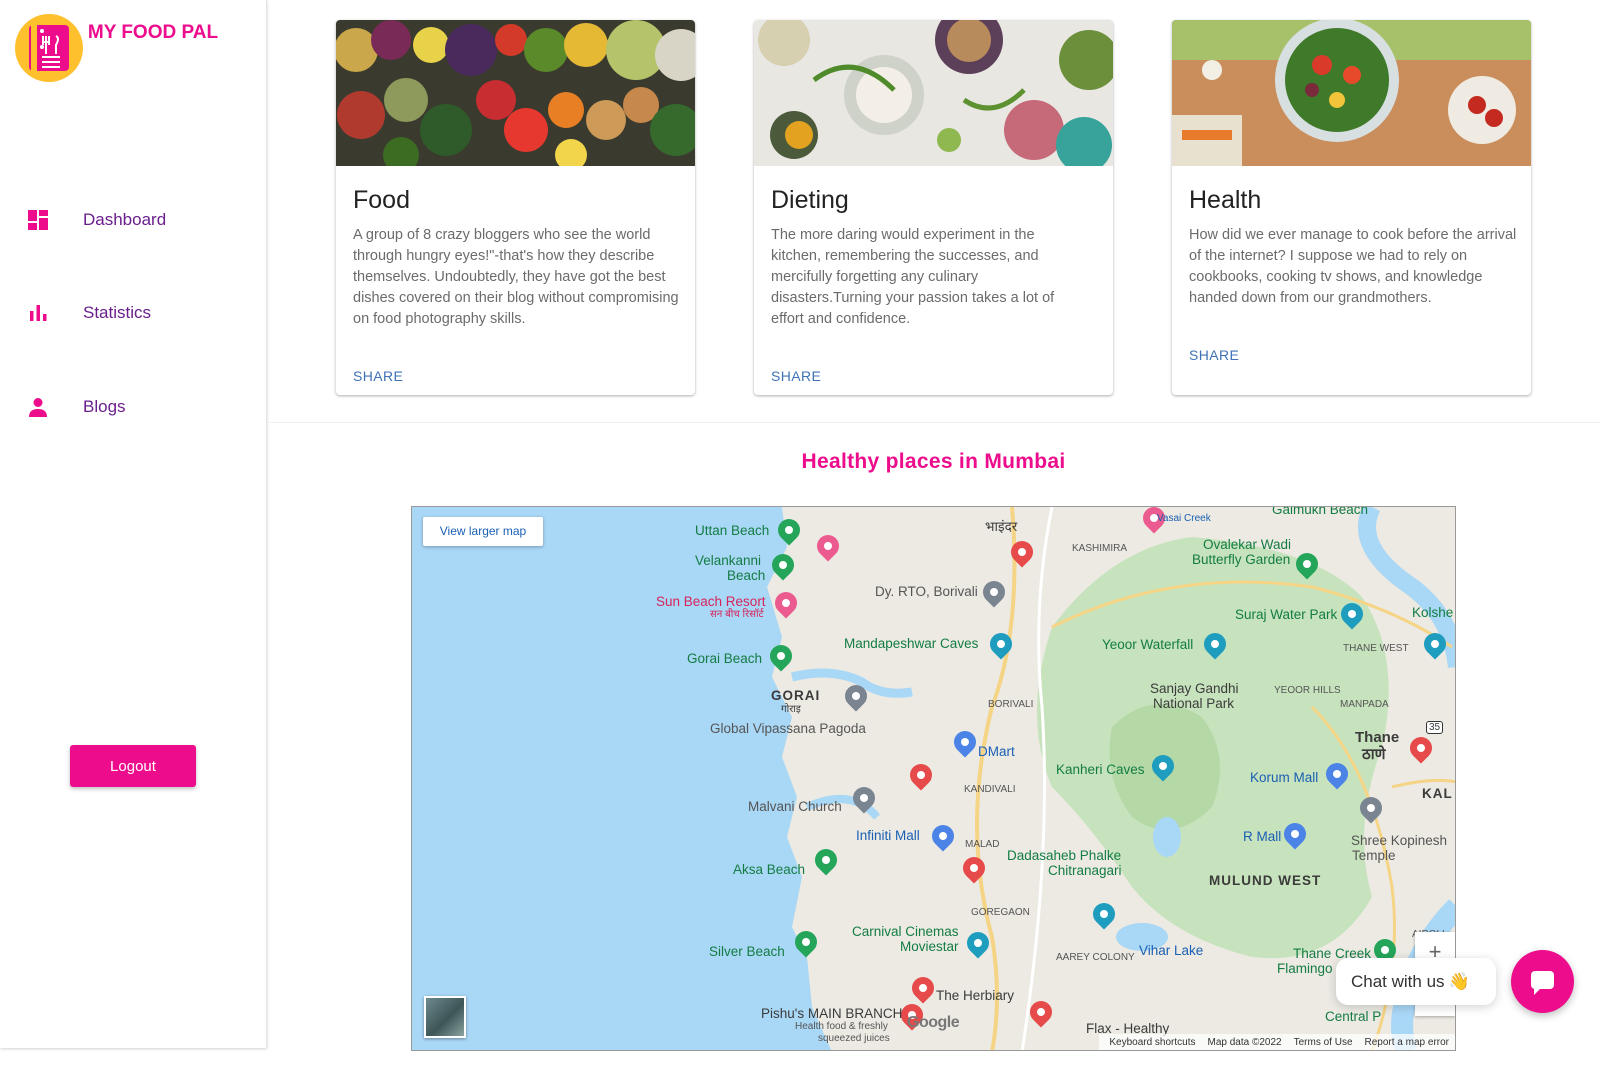  Describe the element at coordinates (933, 1022) in the screenshot. I see `google-logo: Google` at that location.